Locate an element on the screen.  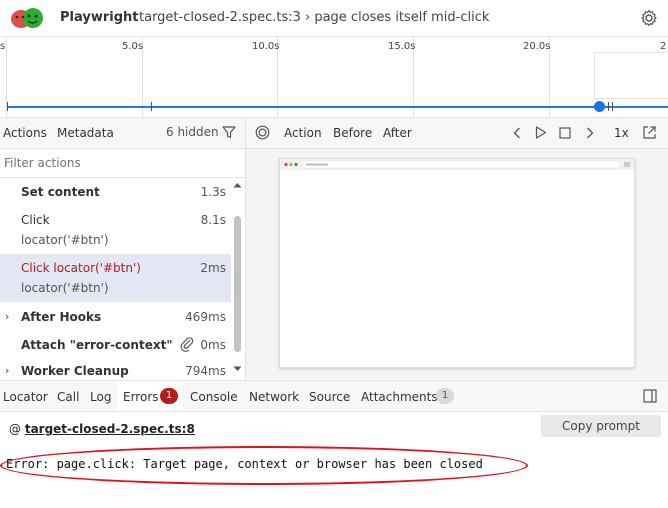
timeline-tick-label: 10.0s is located at coordinates (266, 46).